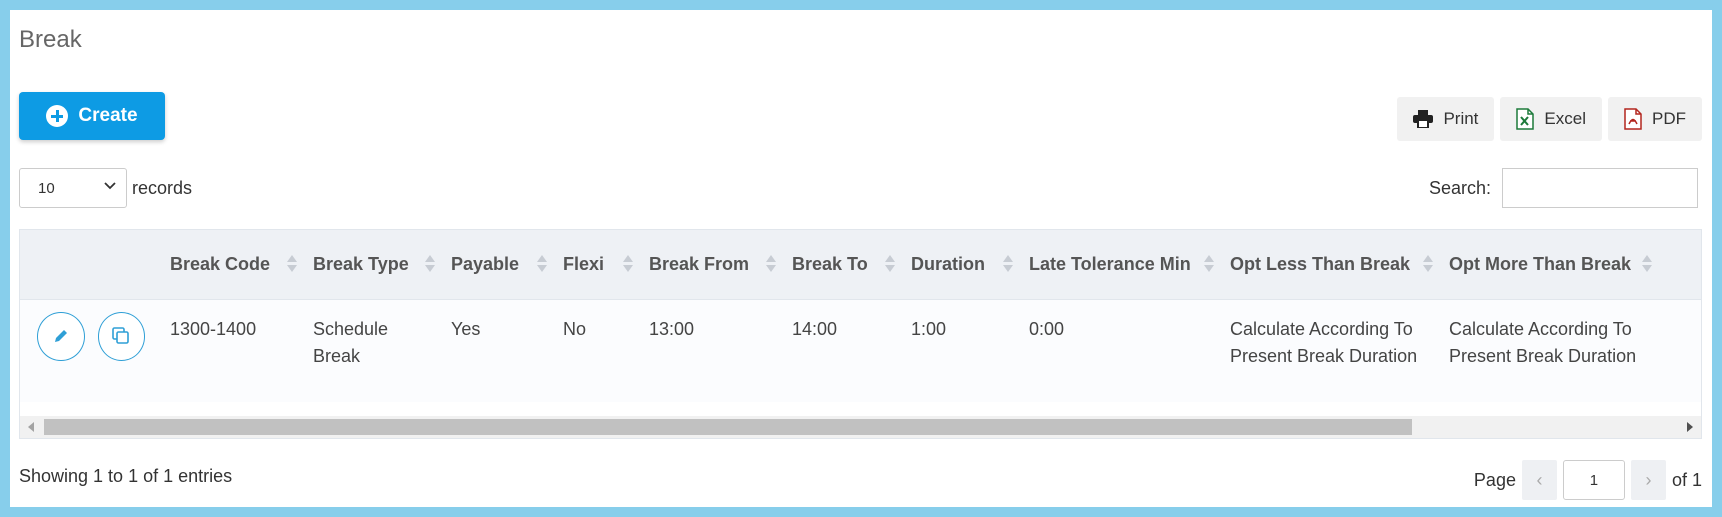 This screenshot has height=517, width=1722. I want to click on copy-icon, so click(121, 335).